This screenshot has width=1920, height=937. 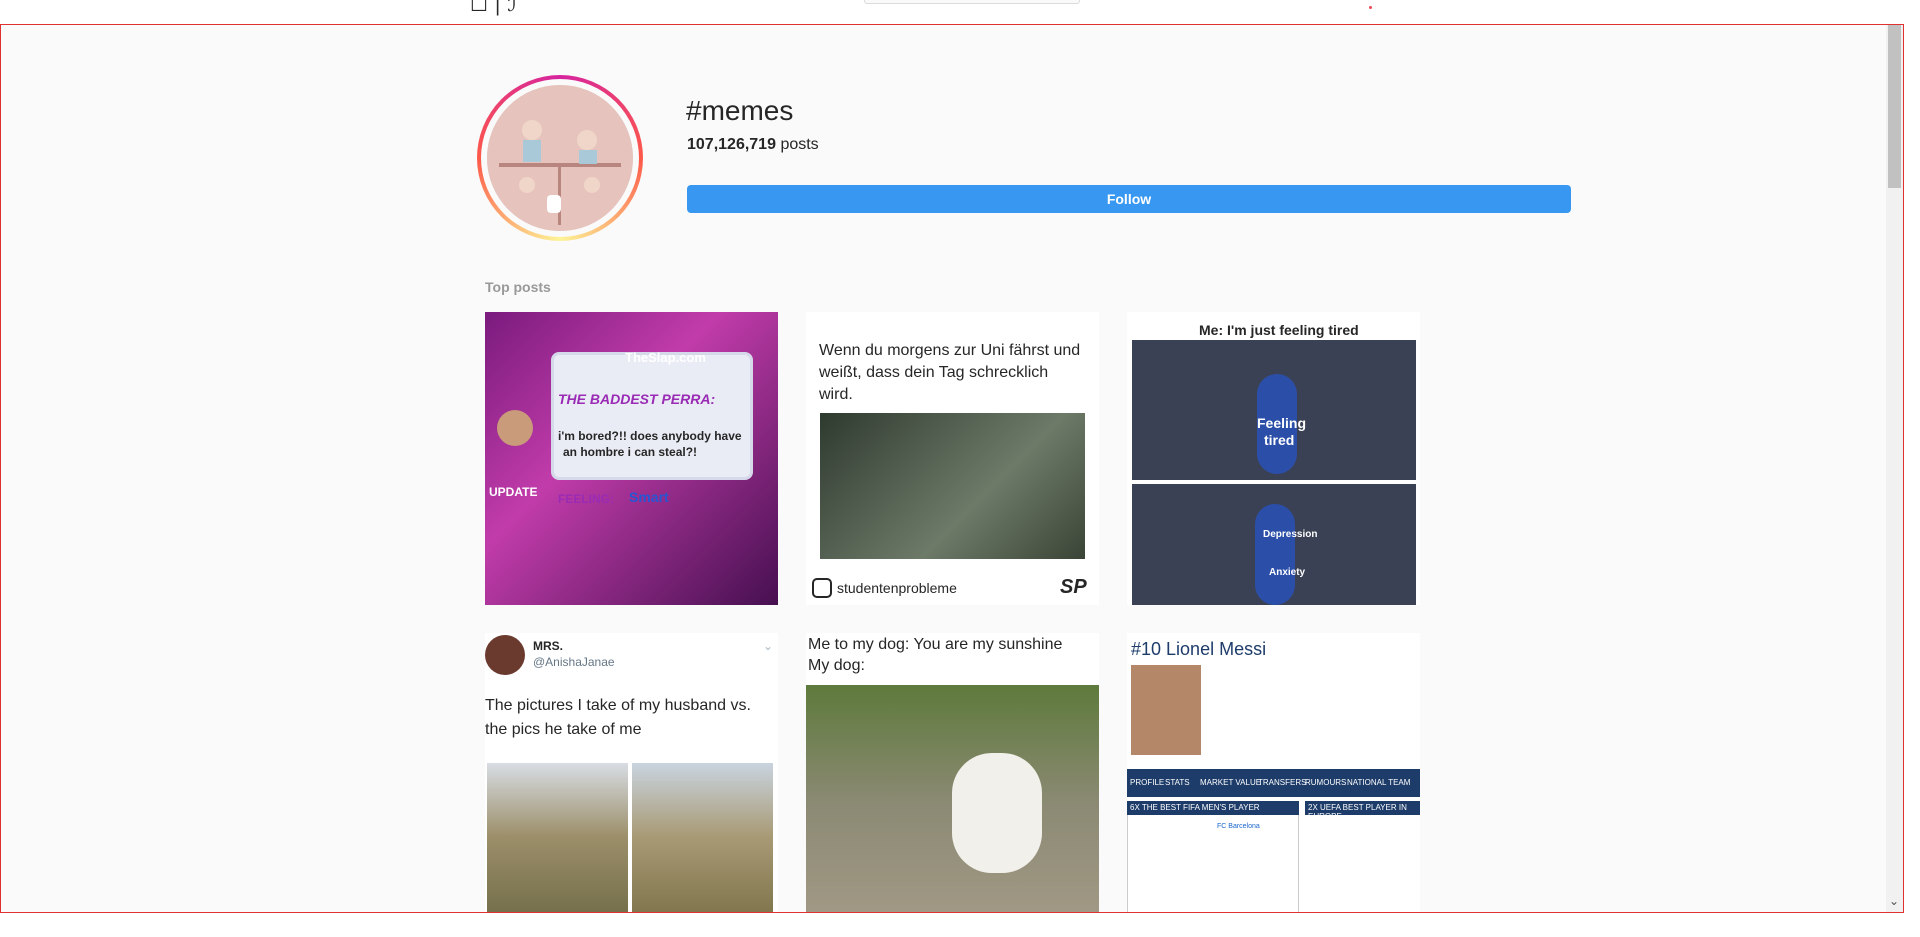 I want to click on post-stat-title: 2X UEFA BEST PLAYER IN EUROPE, so click(x=1357, y=812).